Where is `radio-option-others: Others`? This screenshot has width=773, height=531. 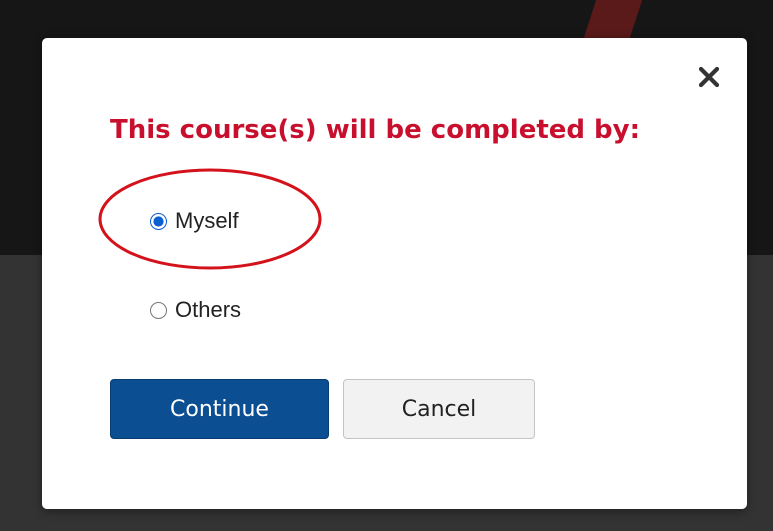
radio-option-others: Others is located at coordinates (195, 310).